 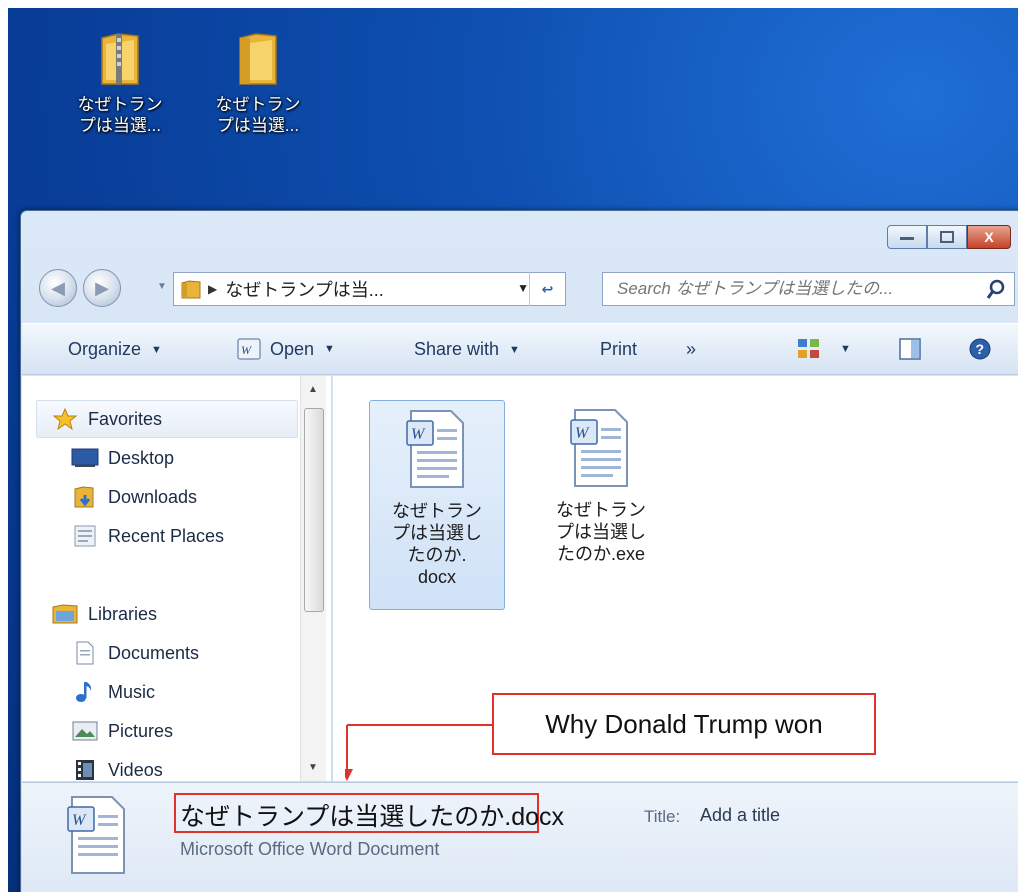 What do you see at coordinates (65, 614) in the screenshot?
I see `libraries-icon` at bounding box center [65, 614].